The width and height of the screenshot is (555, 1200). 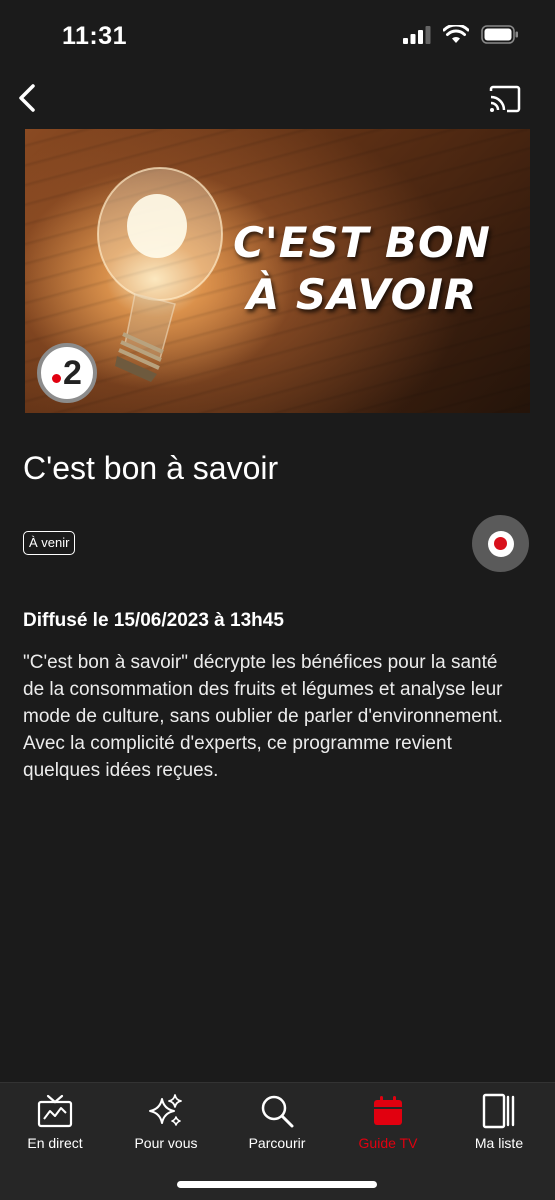 What do you see at coordinates (277, 1184) in the screenshot?
I see `home-indicator` at bounding box center [277, 1184].